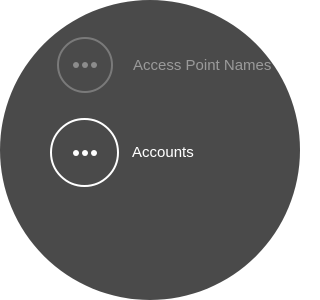 This screenshot has width=320, height=300. Describe the element at coordinates (122, 152) in the screenshot. I see `menu-item-accounts: Accounts` at that location.